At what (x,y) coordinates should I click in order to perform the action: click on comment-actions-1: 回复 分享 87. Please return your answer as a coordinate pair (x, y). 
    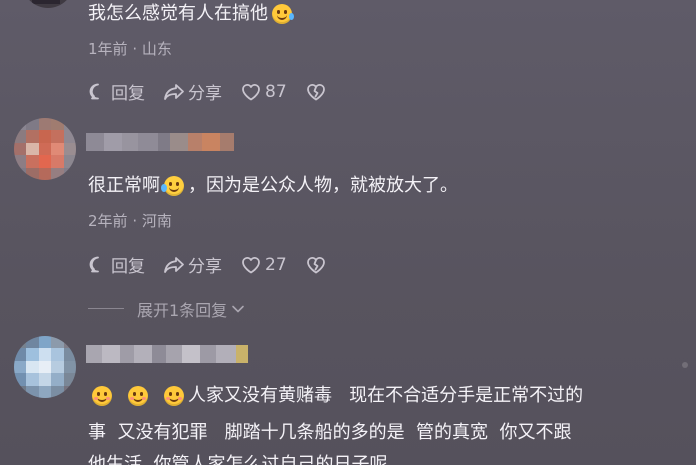
    Looking at the image, I should click on (207, 91).